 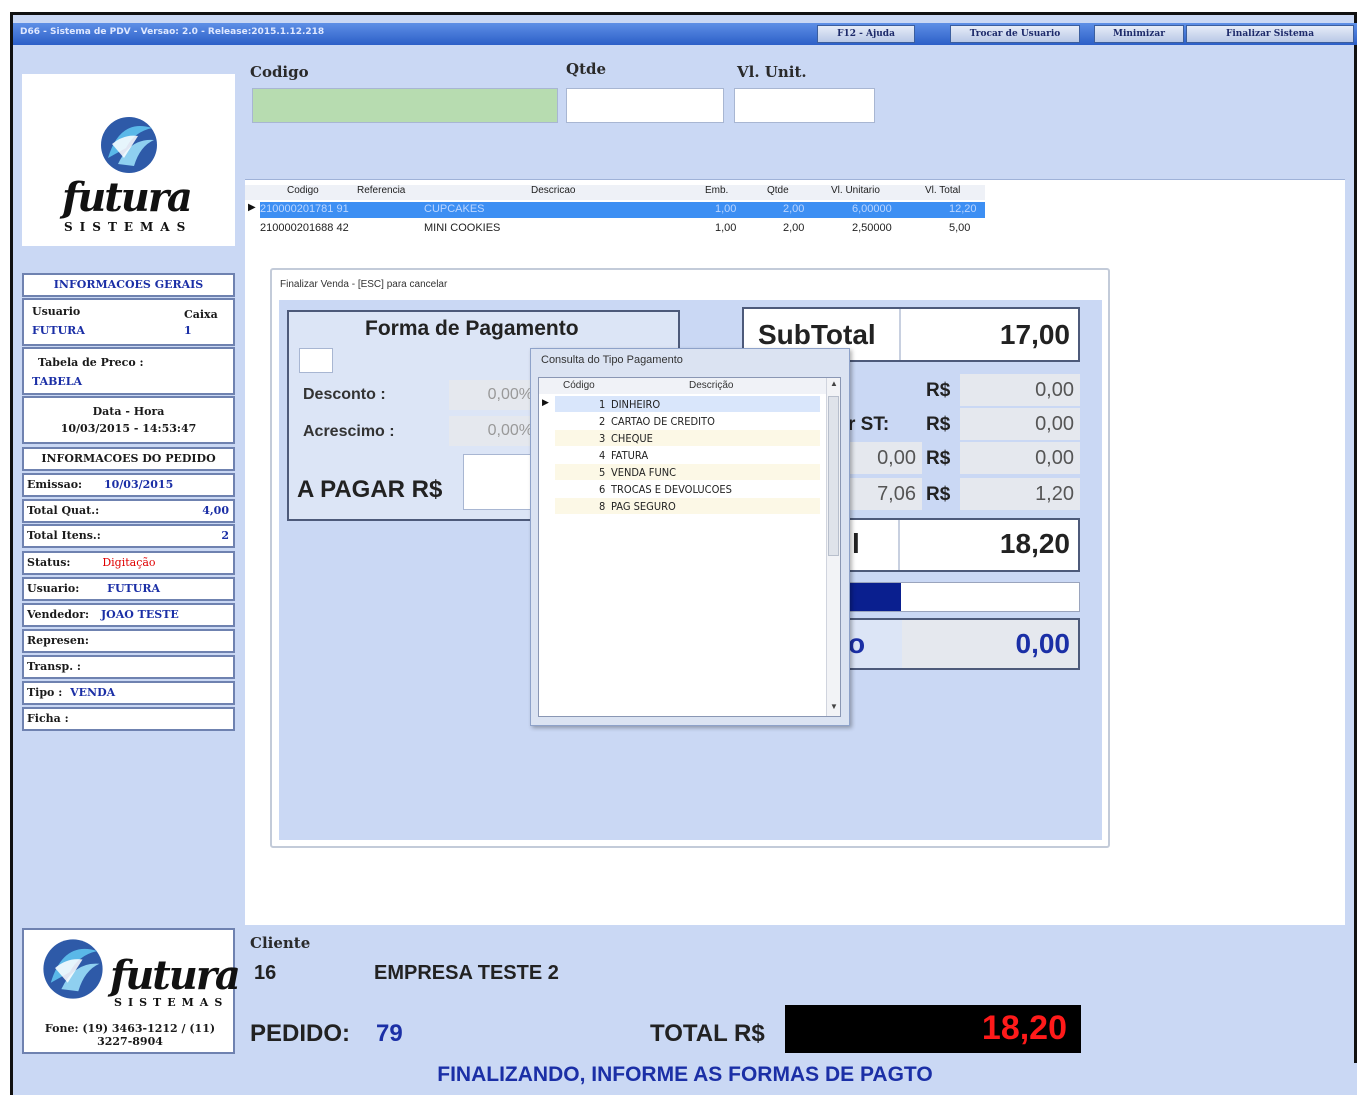 I want to click on futura-logo-icon, so click(x=129, y=145).